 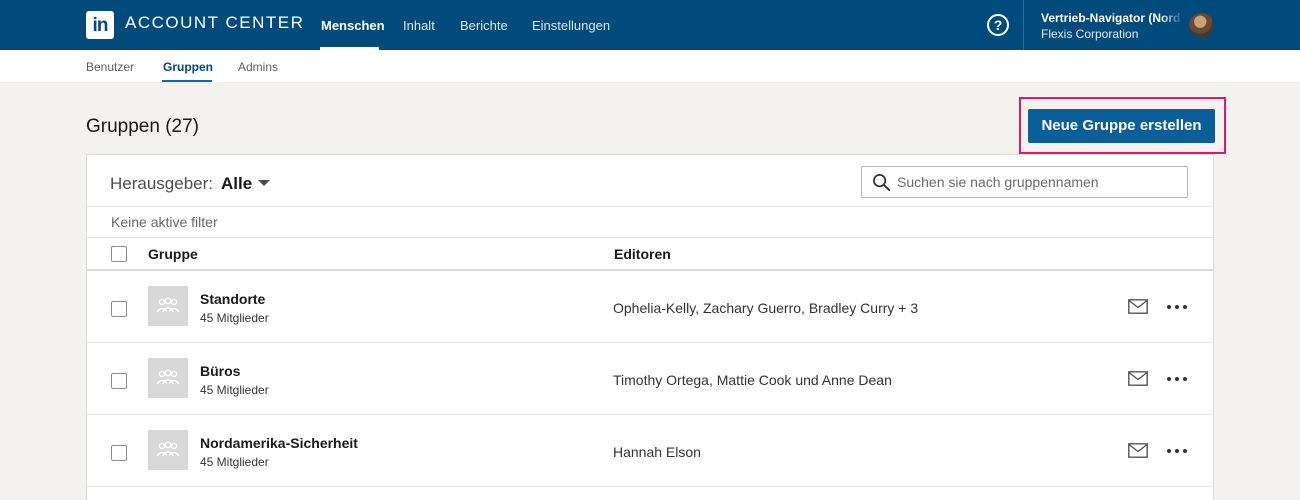 What do you see at coordinates (119, 254) in the screenshot?
I see `select-all-checkbox` at bounding box center [119, 254].